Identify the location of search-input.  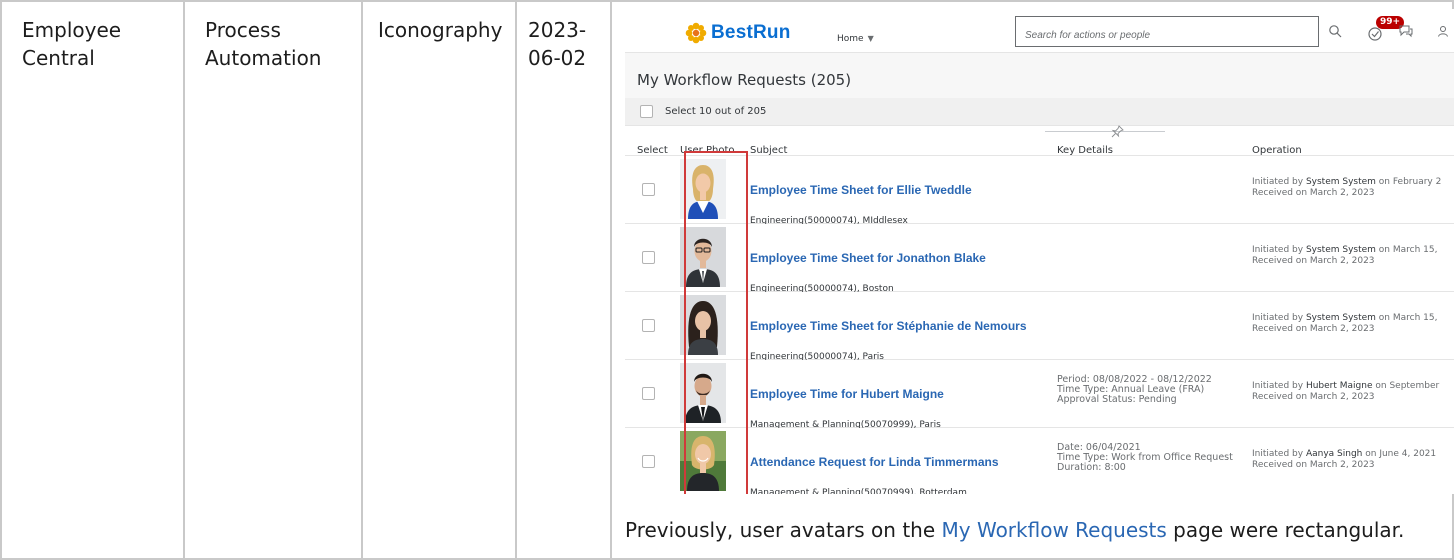
(1167, 35).